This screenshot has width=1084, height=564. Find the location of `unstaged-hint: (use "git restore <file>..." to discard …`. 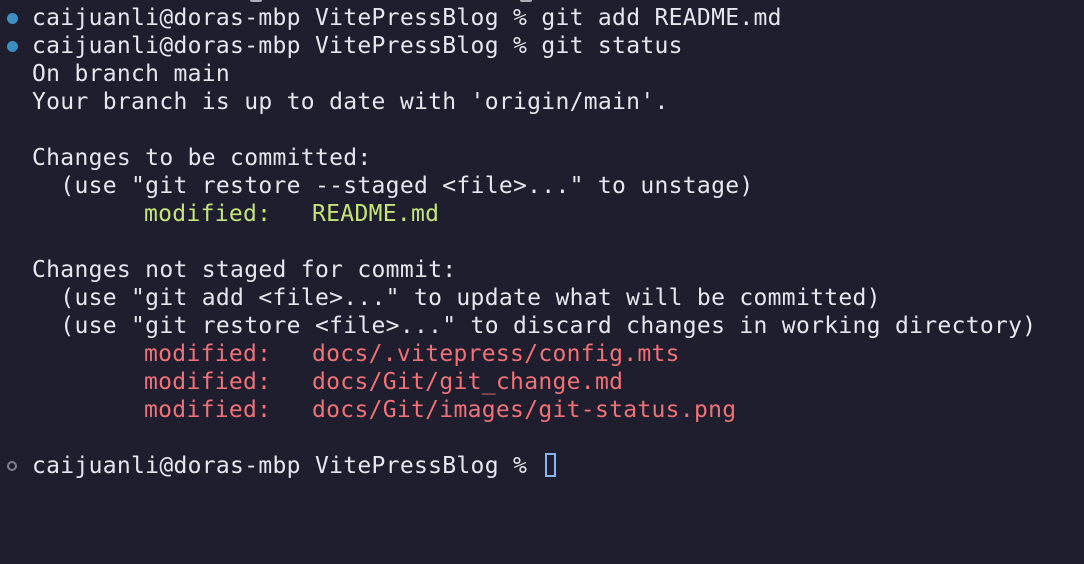

unstaged-hint: (use "git restore <file>..." to discard … is located at coordinates (534, 326).